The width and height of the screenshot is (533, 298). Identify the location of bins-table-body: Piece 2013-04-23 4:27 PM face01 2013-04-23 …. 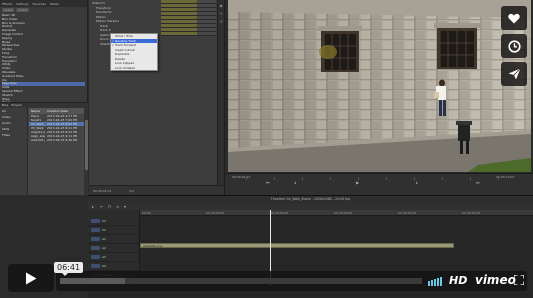
(58, 128).